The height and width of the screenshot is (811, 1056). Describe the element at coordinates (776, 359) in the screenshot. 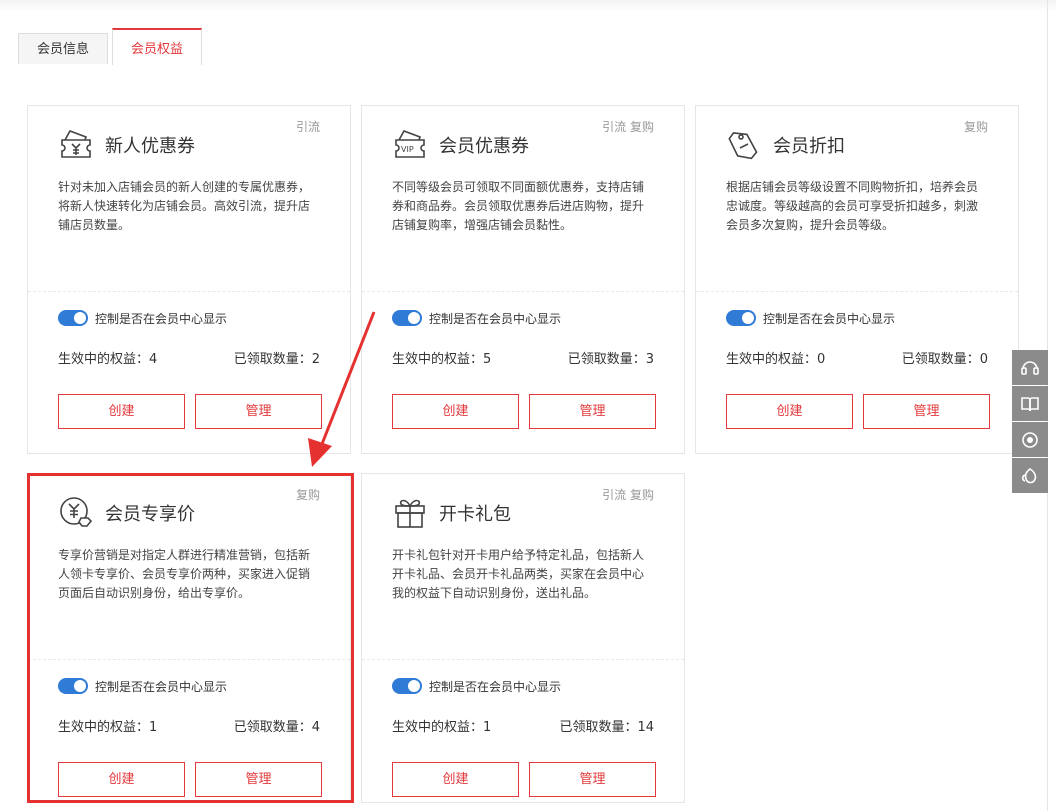

I see `active-benefits-count: 生效中的权益：0` at that location.